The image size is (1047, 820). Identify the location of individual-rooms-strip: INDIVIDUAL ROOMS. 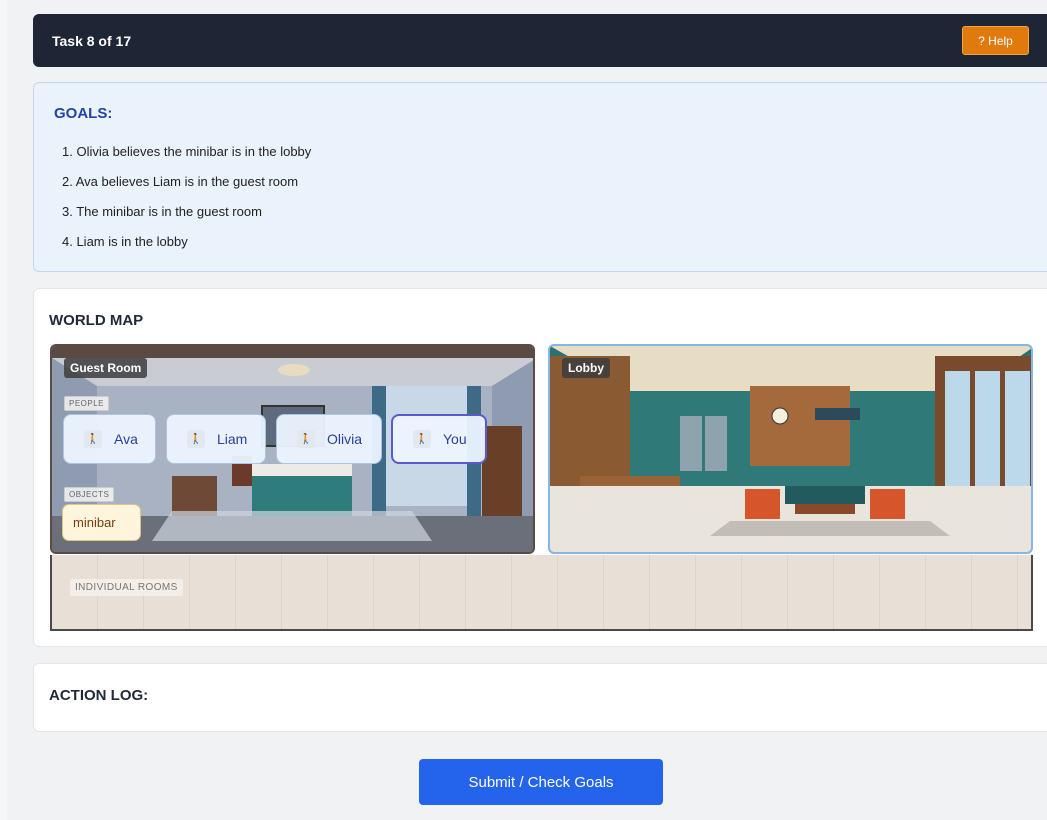
(541, 593).